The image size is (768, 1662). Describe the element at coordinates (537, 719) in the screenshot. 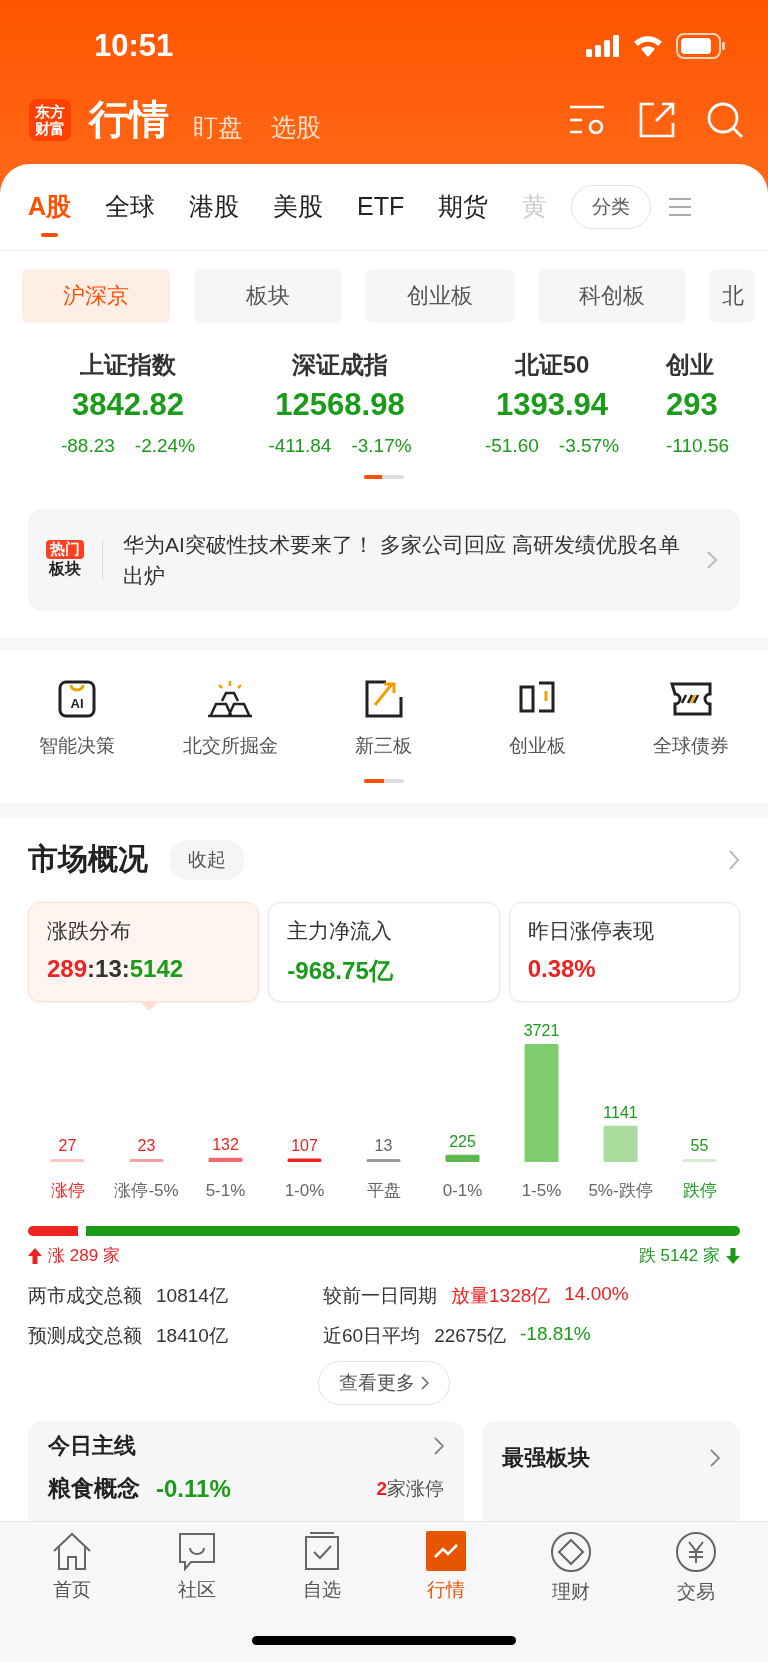

I see `shortcut-button: 创业板` at that location.